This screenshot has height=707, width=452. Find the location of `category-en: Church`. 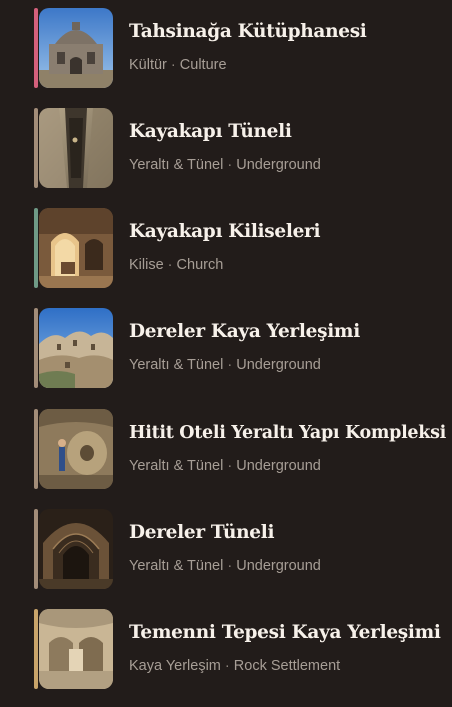

category-en: Church is located at coordinates (200, 265).